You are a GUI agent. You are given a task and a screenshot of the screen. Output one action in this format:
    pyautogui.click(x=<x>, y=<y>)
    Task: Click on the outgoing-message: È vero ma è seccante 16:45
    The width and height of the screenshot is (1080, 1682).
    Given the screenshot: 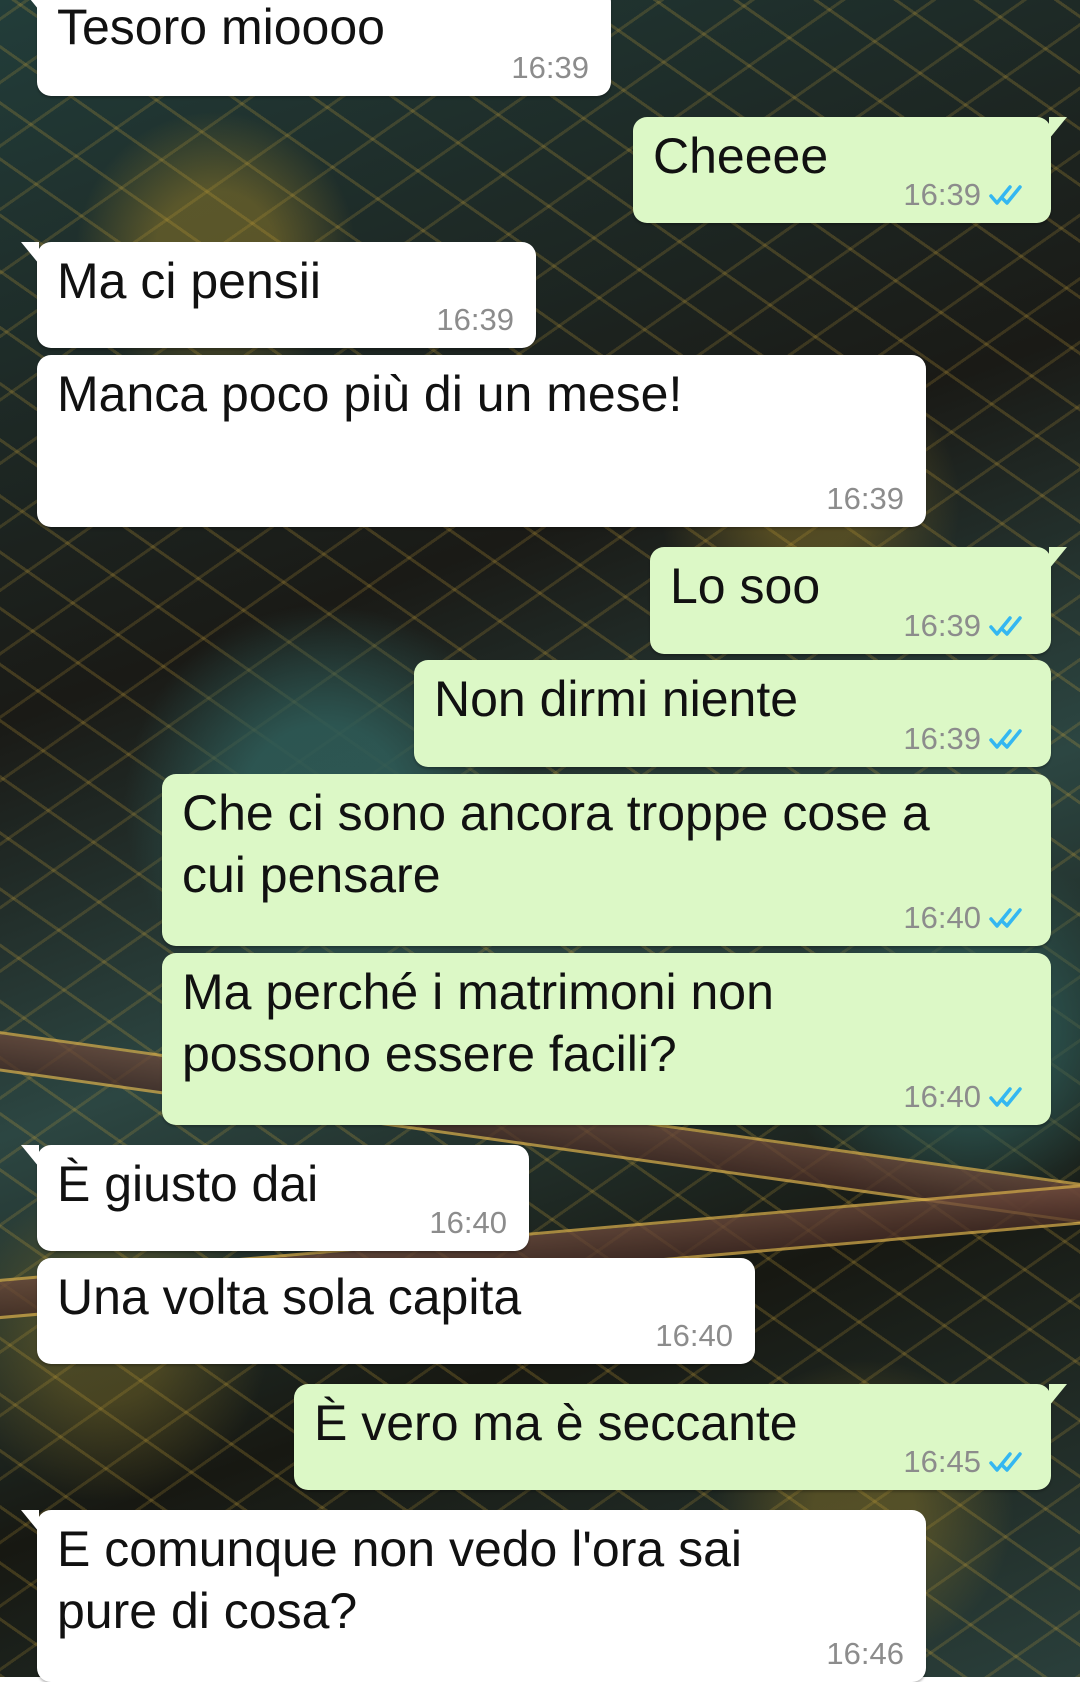 What is the action you would take?
    pyautogui.click(x=680, y=1437)
    